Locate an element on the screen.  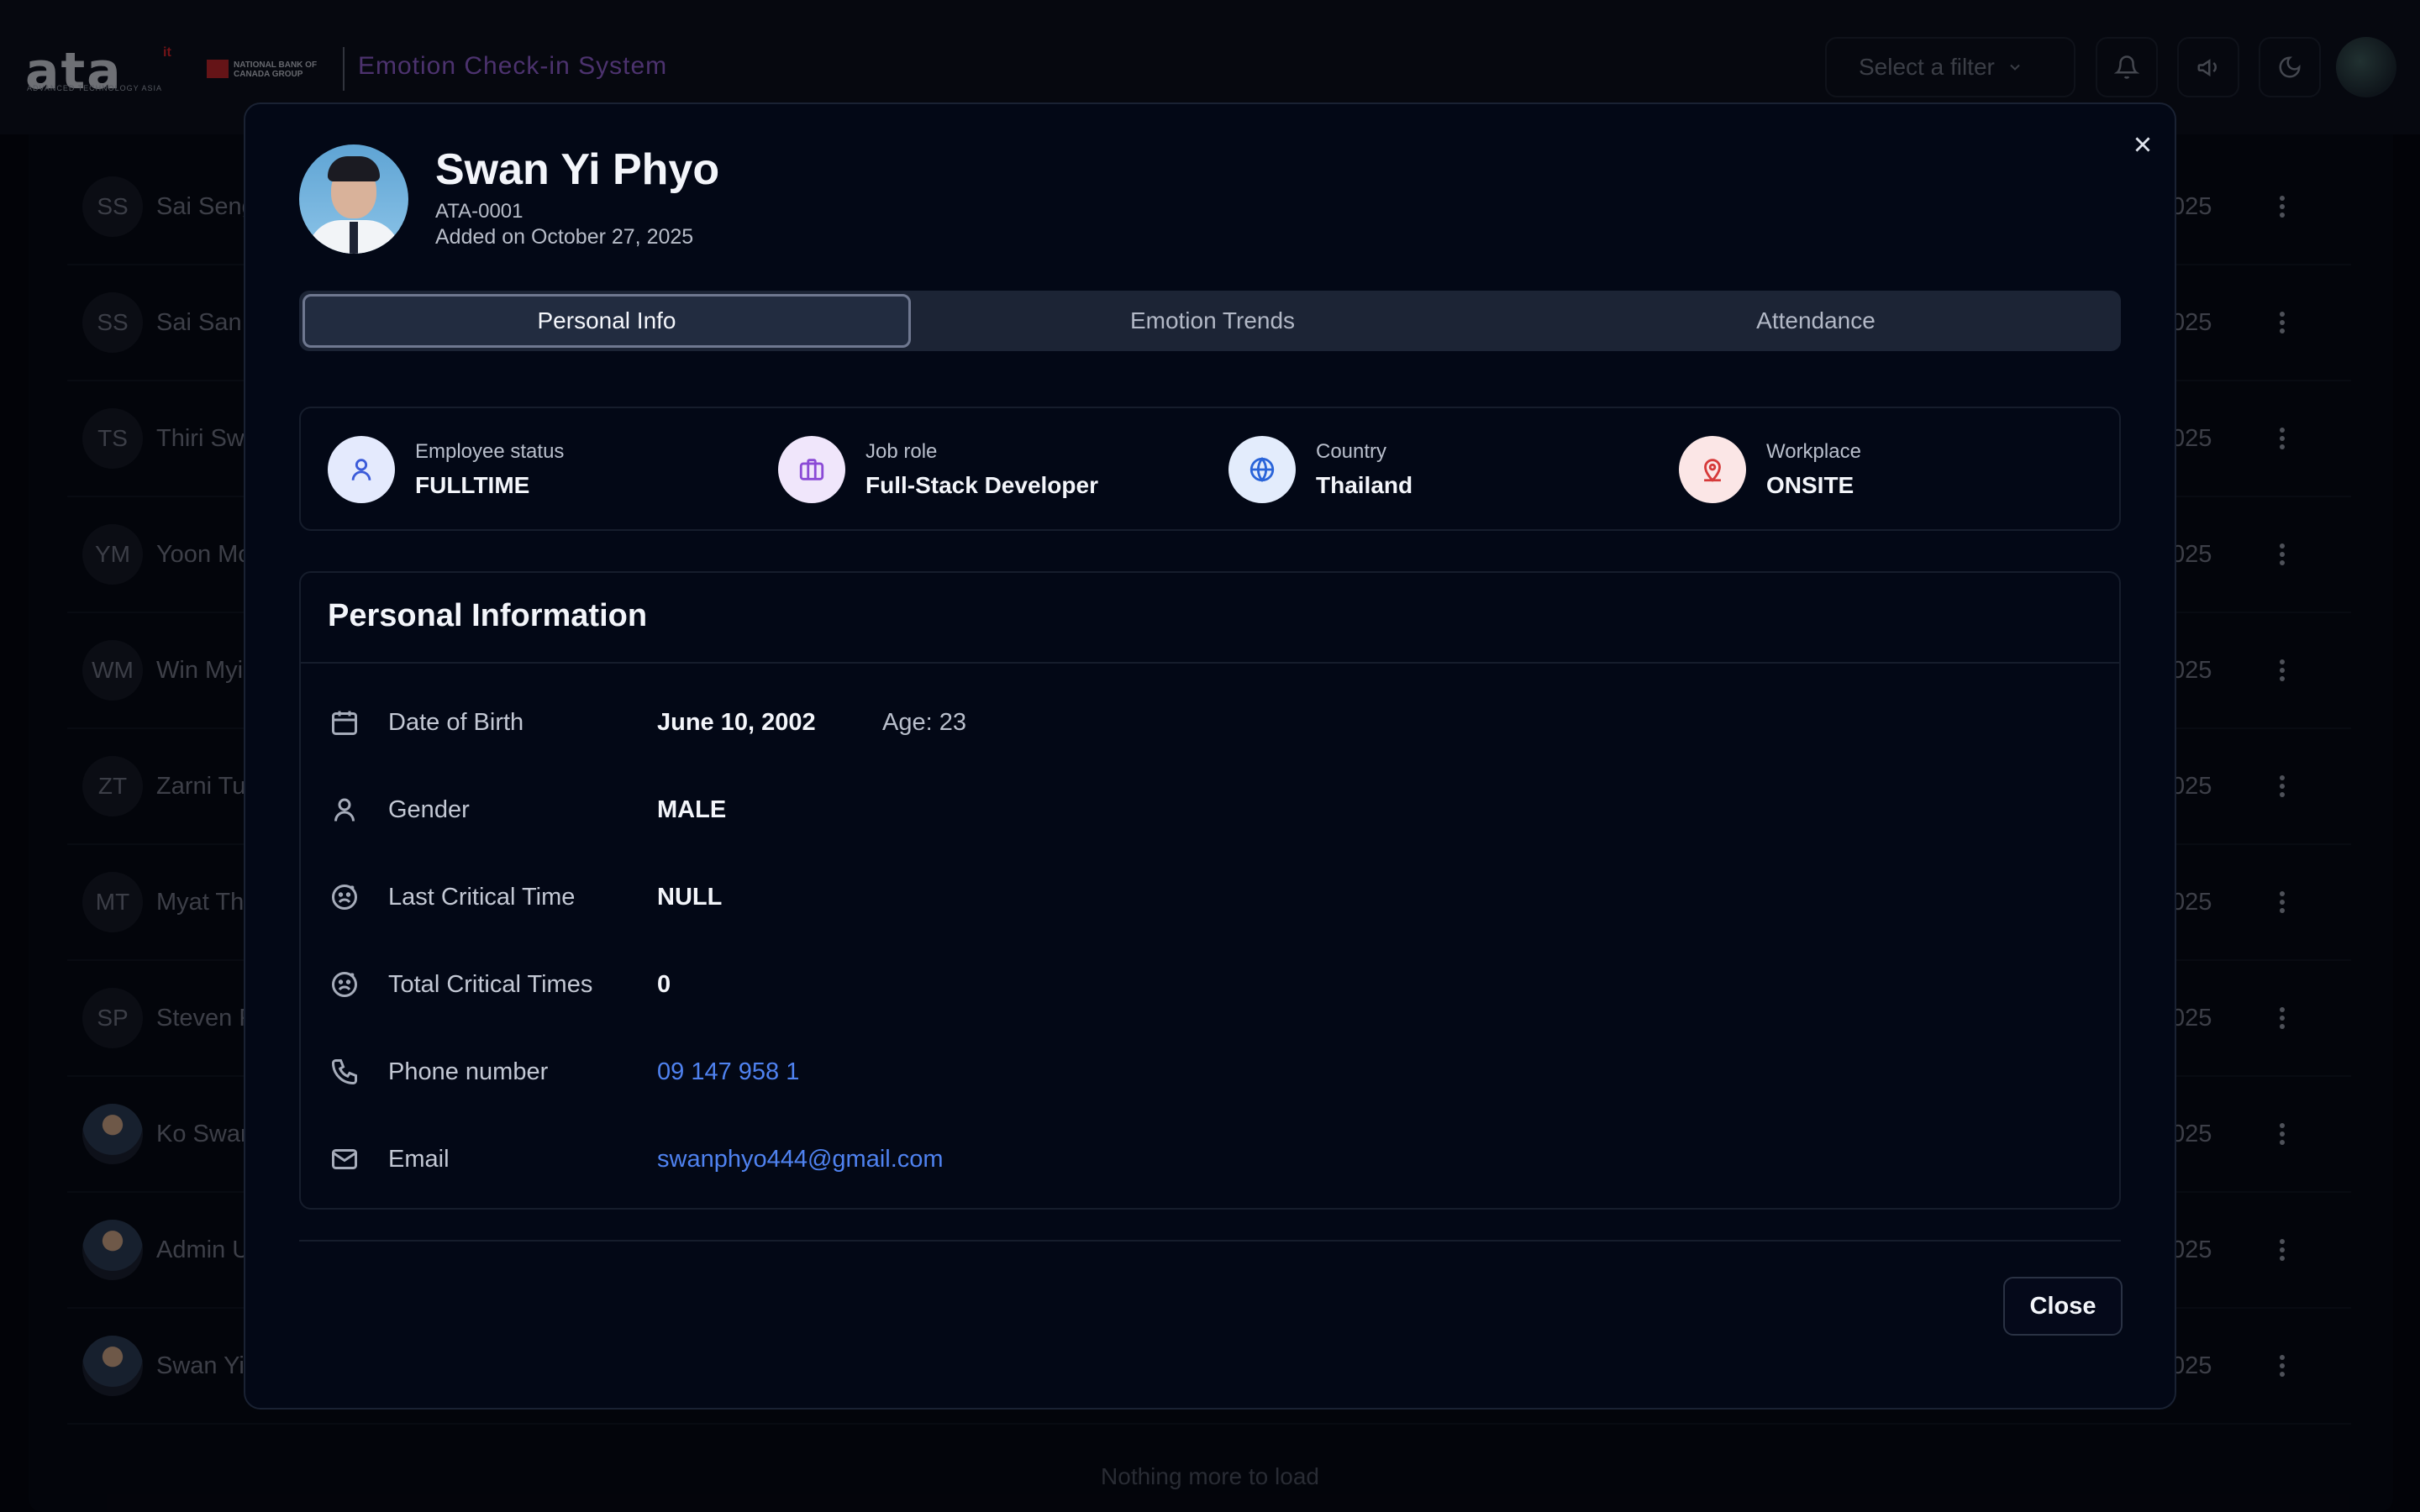
close-icon is located at coordinates (2143, 144).